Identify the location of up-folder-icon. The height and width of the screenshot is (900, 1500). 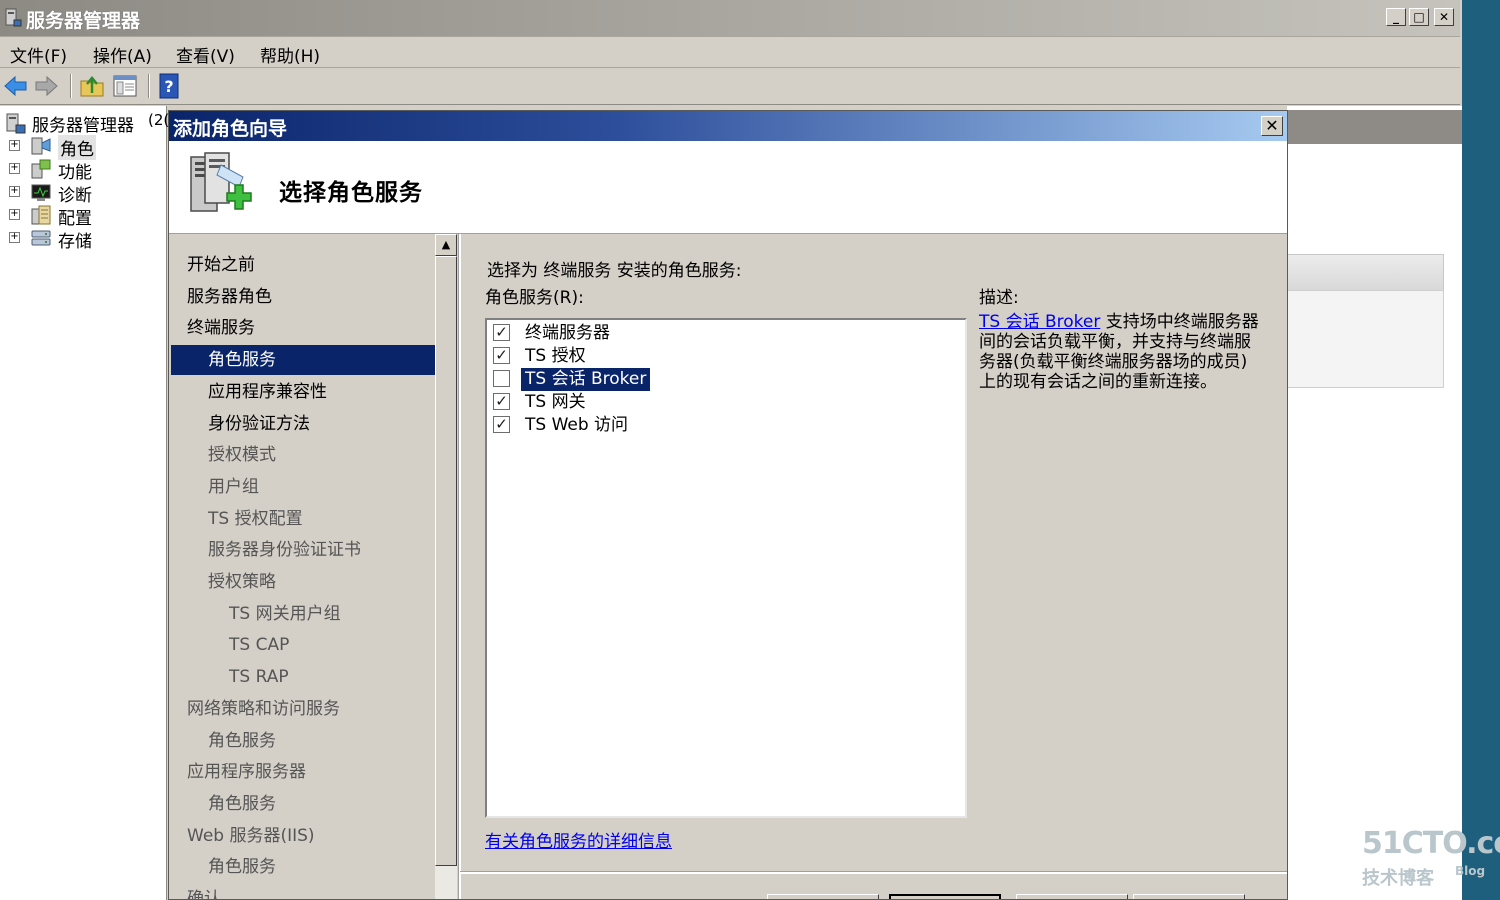
(92, 86).